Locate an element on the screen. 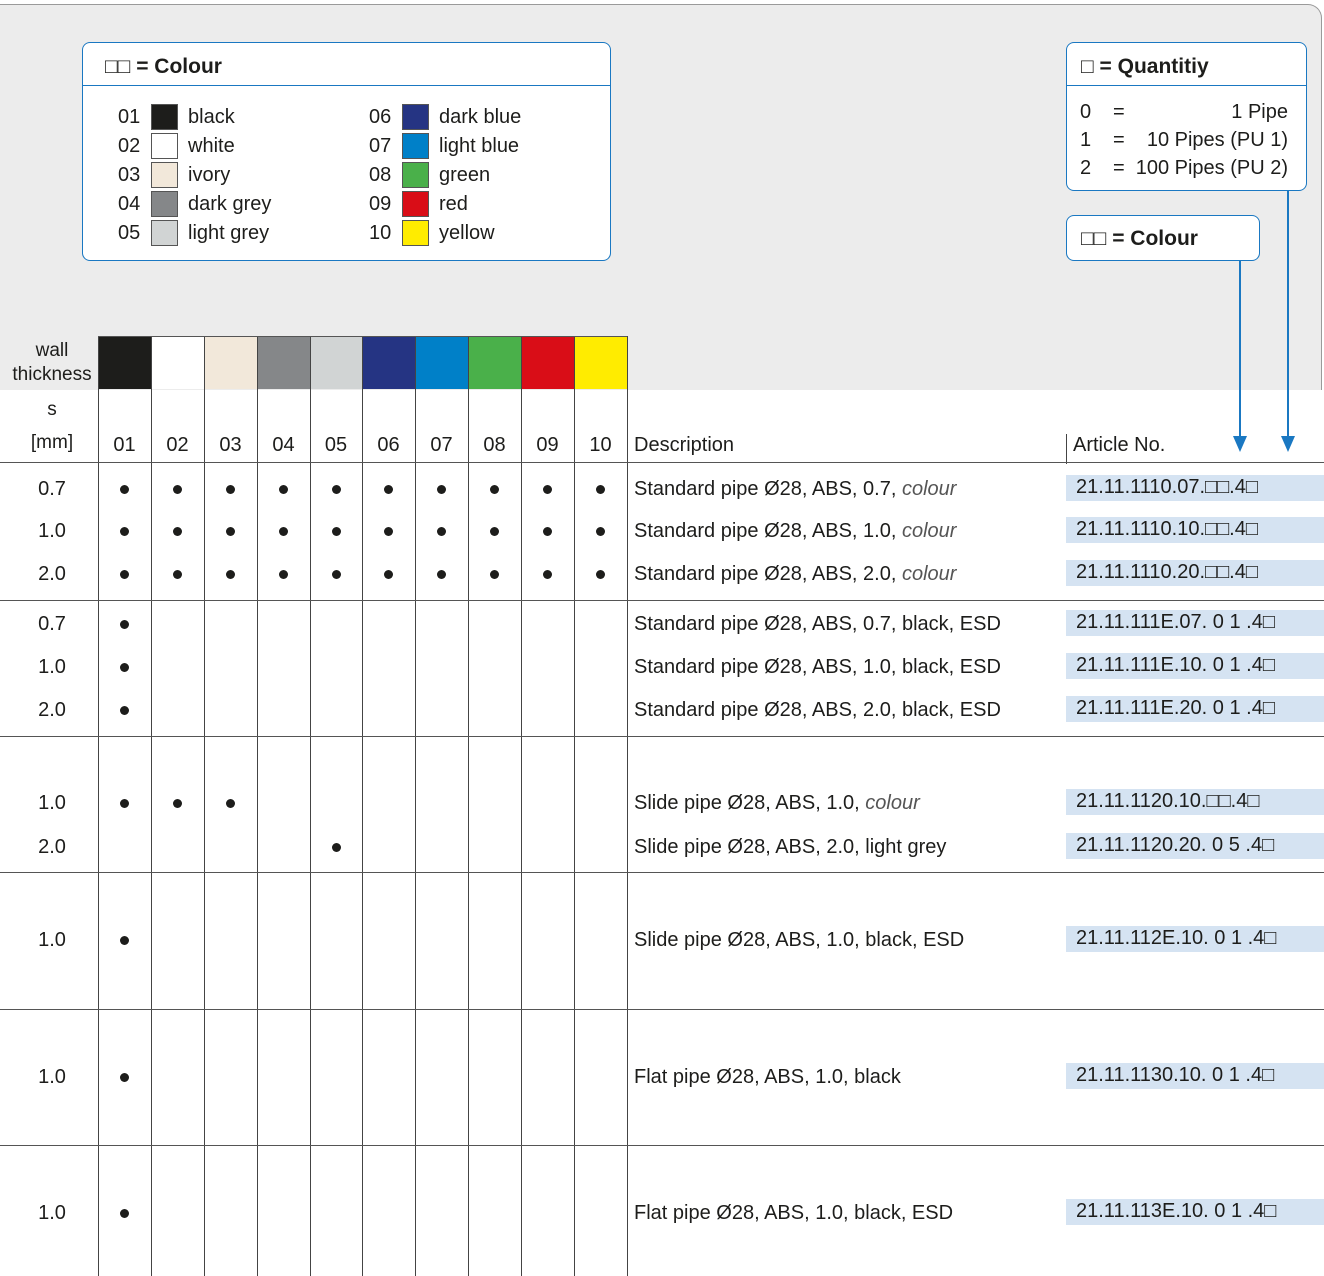 Image resolution: width=1324 pixels, height=1276 pixels. article-number: 21.11.1120.10.□□.4□ is located at coordinates (1168, 801).